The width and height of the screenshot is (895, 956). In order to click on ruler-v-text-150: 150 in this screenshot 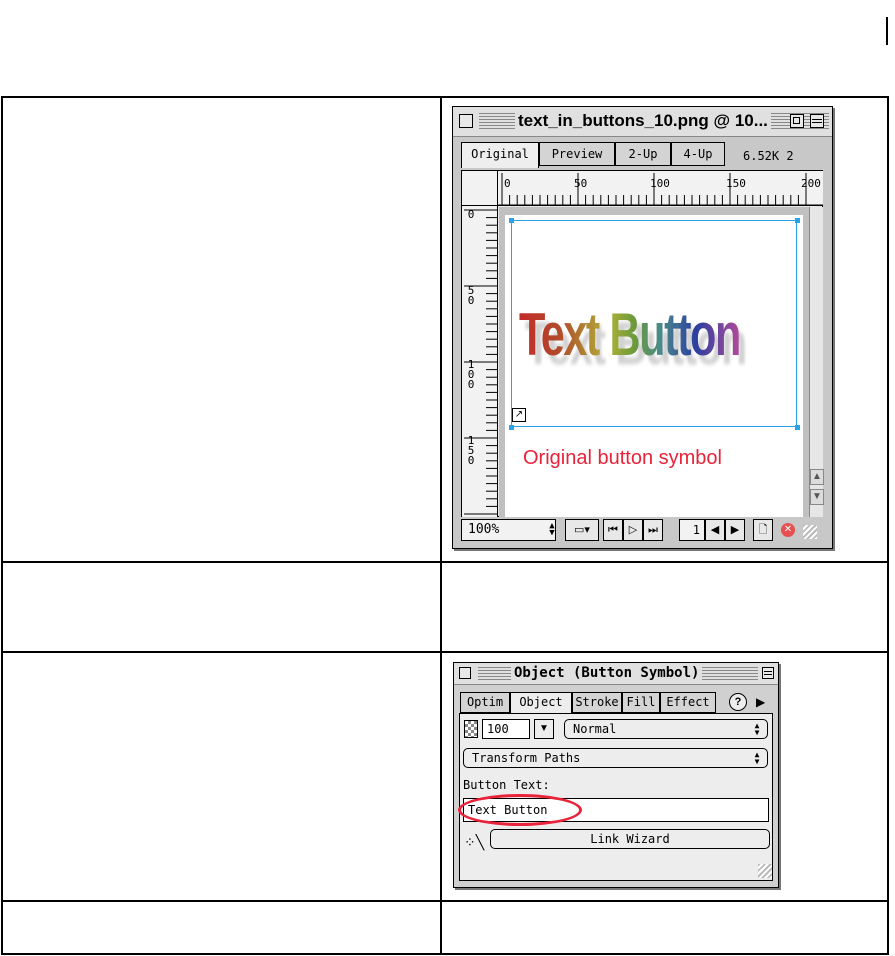, I will do `click(471, 451)`.